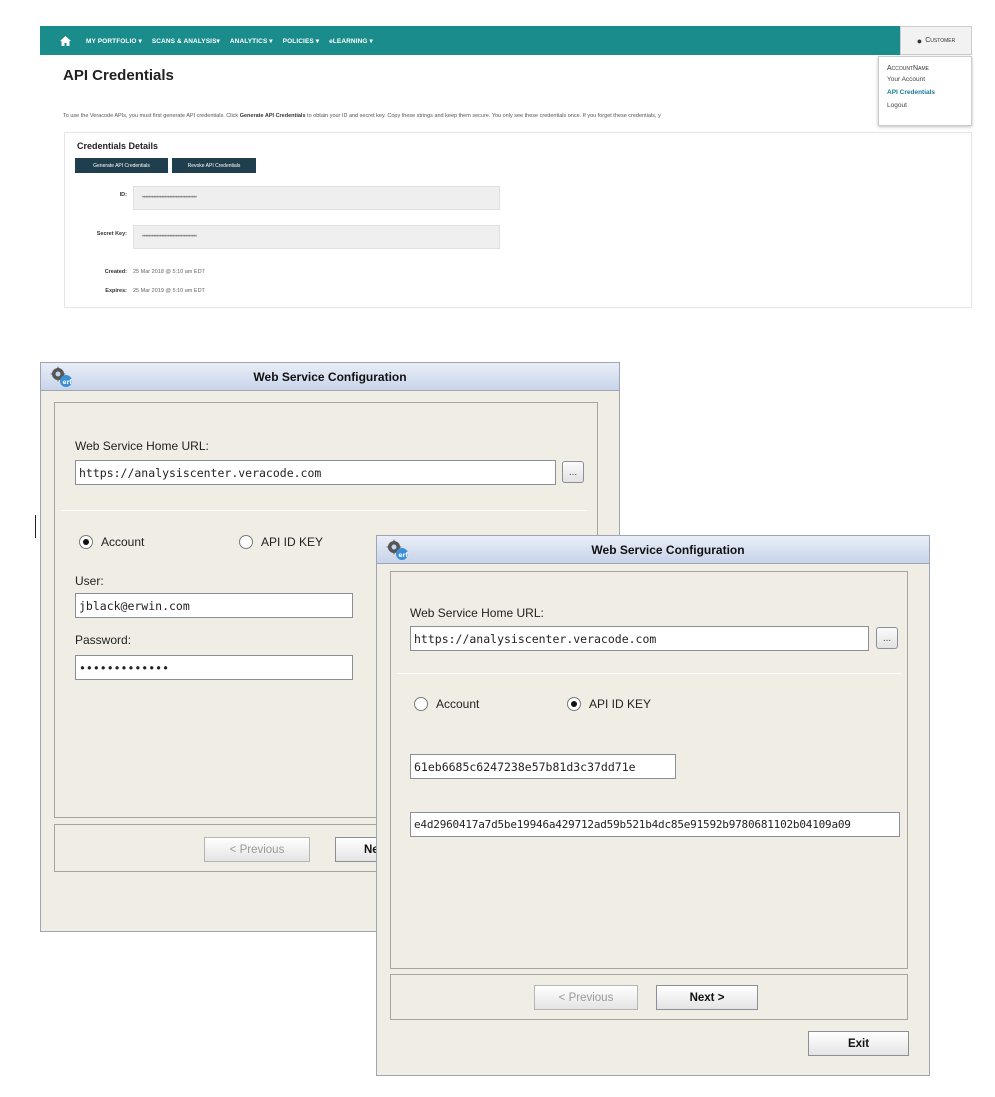  What do you see at coordinates (316, 237) in the screenshot?
I see `secret-key-field: ••••••••••••••••••••••••••••••••••` at bounding box center [316, 237].